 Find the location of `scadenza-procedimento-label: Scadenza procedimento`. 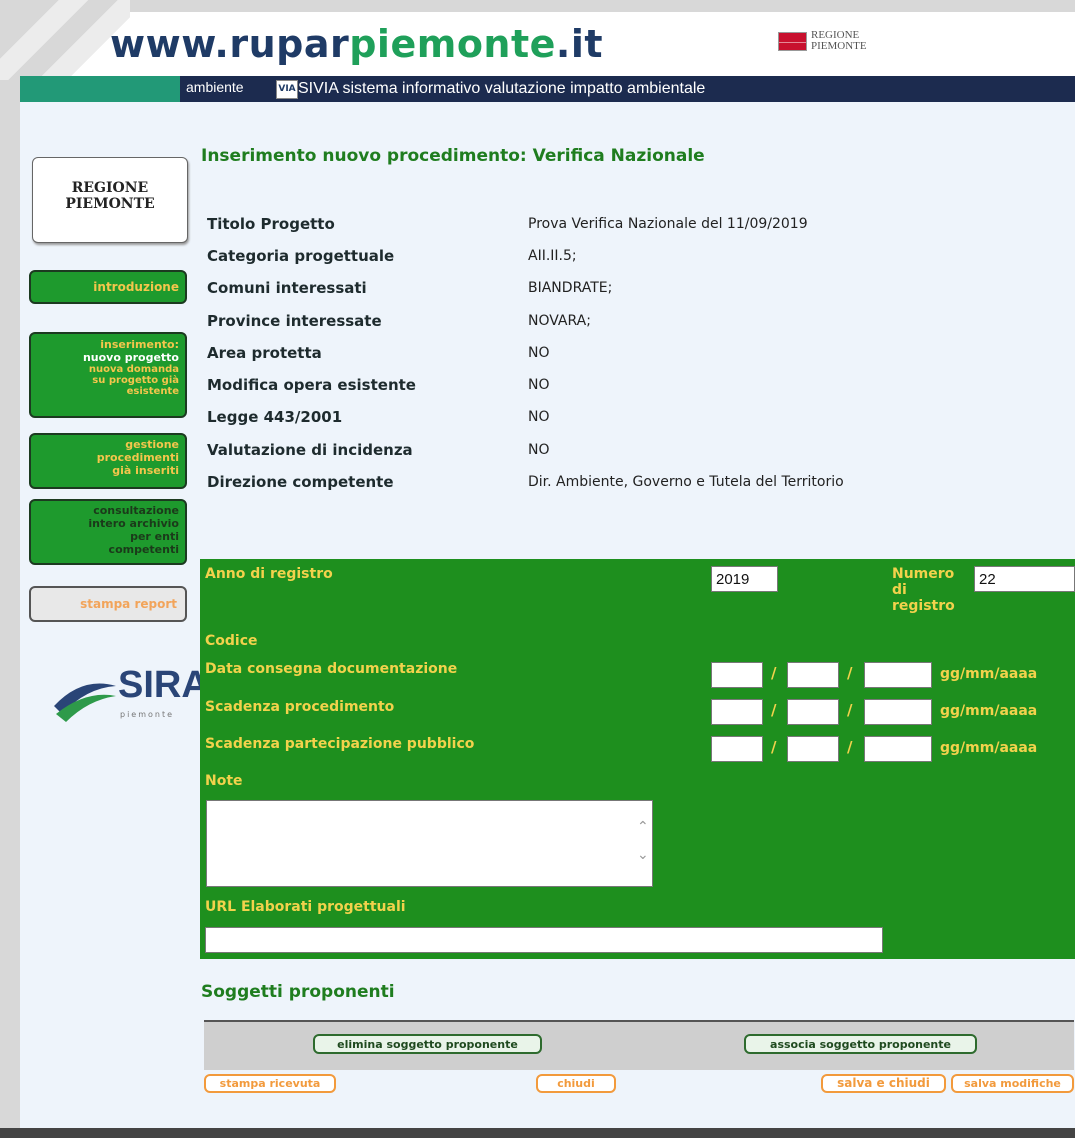

scadenza-procedimento-label: Scadenza procedimento is located at coordinates (300, 707).